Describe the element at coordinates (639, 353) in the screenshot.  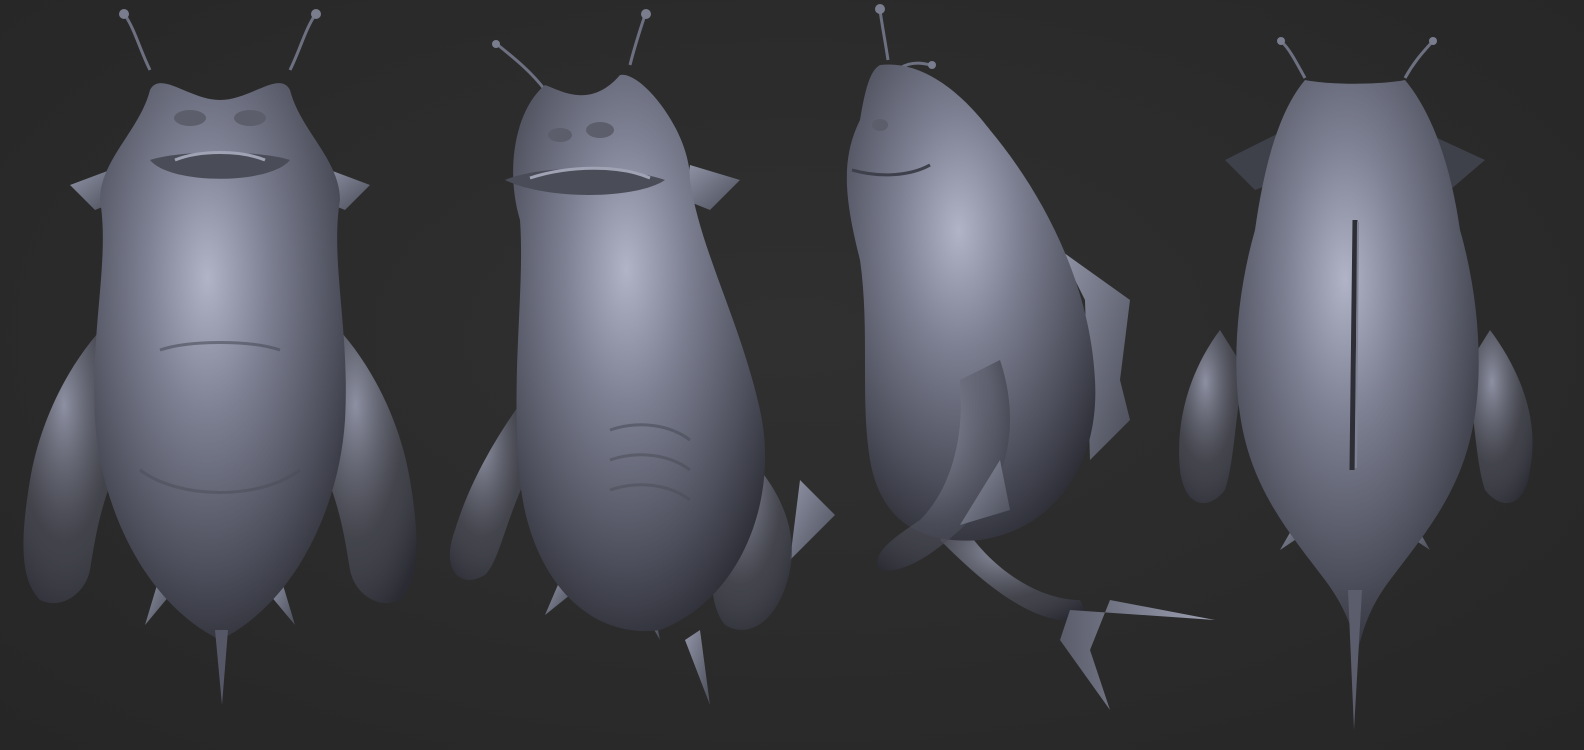
I see `torso` at that location.